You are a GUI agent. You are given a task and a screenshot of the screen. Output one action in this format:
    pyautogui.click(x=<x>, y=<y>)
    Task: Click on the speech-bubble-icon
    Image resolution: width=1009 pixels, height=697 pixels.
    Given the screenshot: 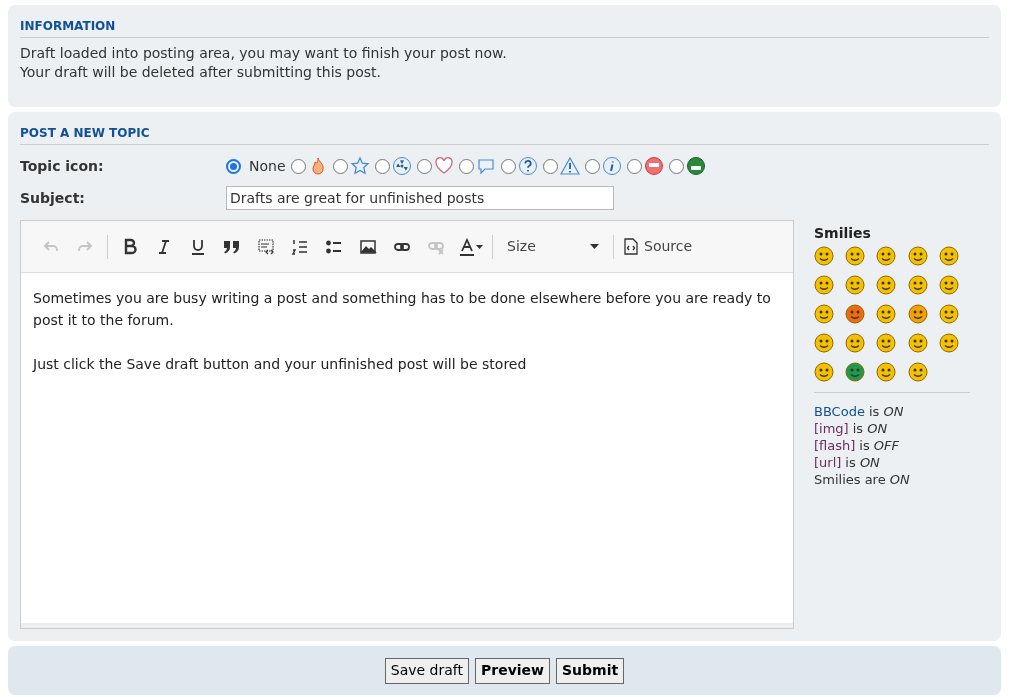 What is the action you would take?
    pyautogui.click(x=485, y=166)
    